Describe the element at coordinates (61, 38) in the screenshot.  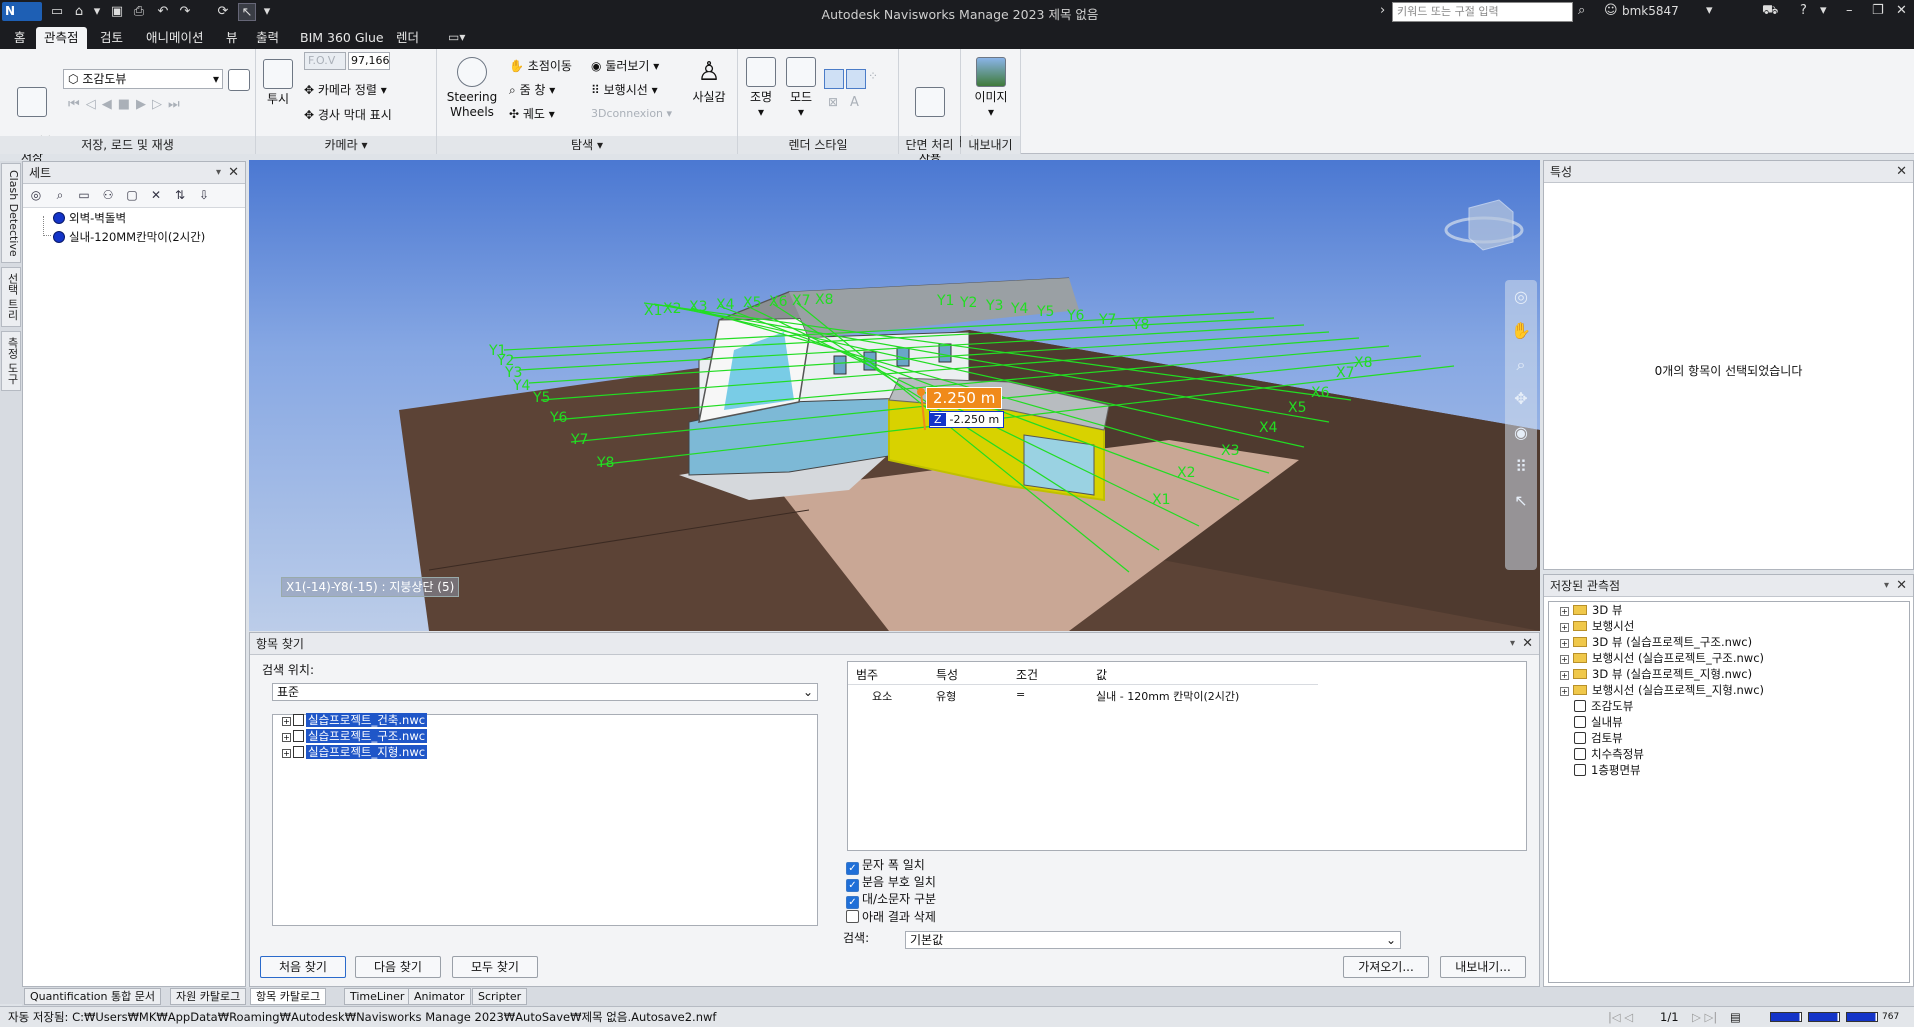
I see `tab-viewpoint: 관측점` at that location.